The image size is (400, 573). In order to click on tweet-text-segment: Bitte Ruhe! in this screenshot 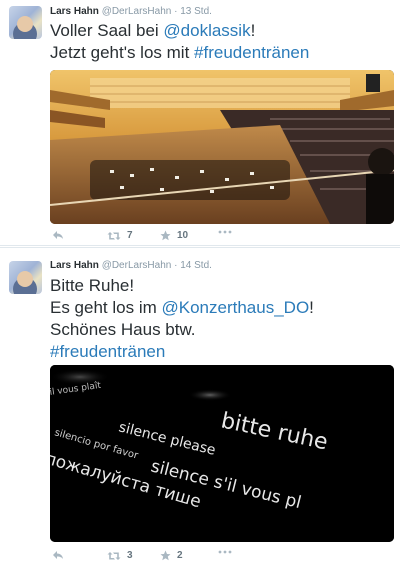, I will do `click(92, 285)`.